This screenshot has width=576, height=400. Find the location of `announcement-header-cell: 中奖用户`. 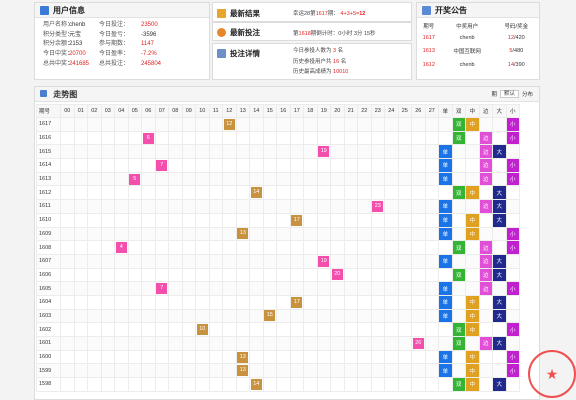

announcement-header-cell: 中奖用户 is located at coordinates (467, 27).